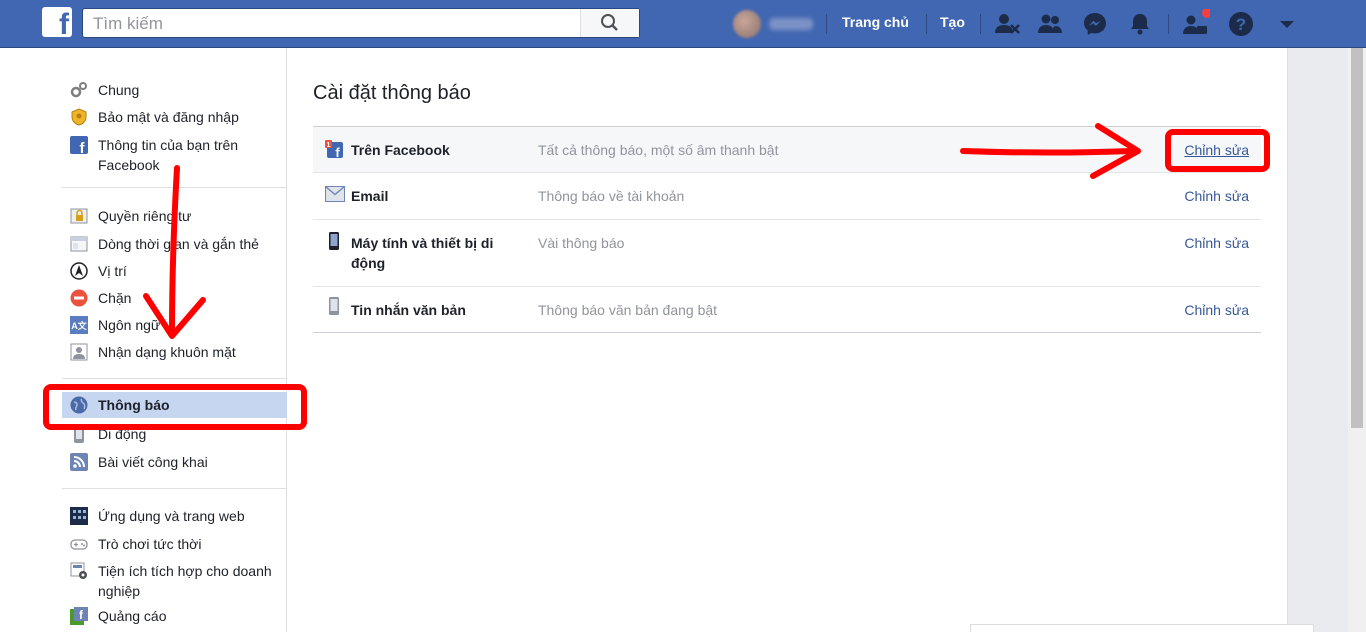 The height and width of the screenshot is (632, 1366). What do you see at coordinates (1287, 24) in the screenshot?
I see `caret-down-icon` at bounding box center [1287, 24].